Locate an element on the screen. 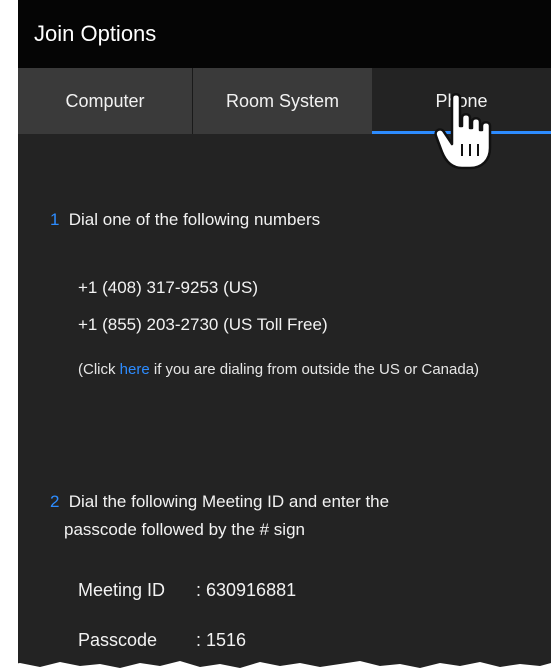 This screenshot has height=672, width=551. meeting-id-label: Meeting ID is located at coordinates (122, 590).